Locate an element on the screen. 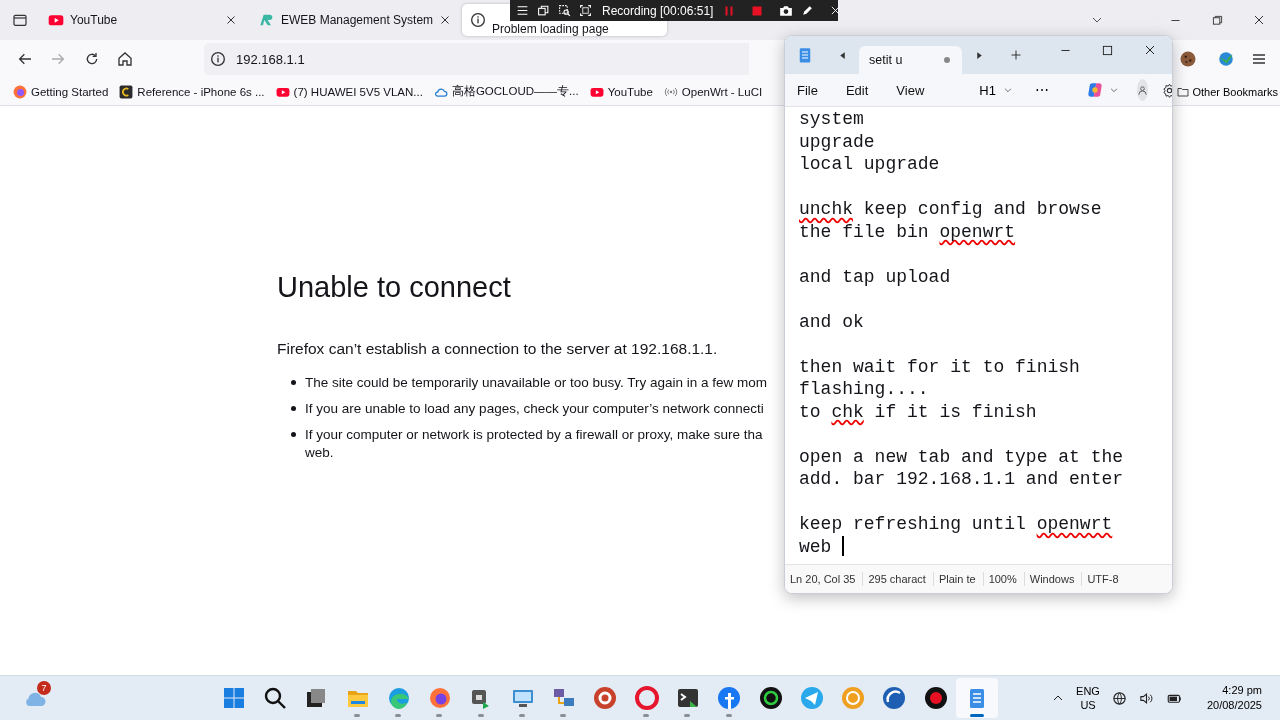  status-item: 100% is located at coordinates (1004, 579).